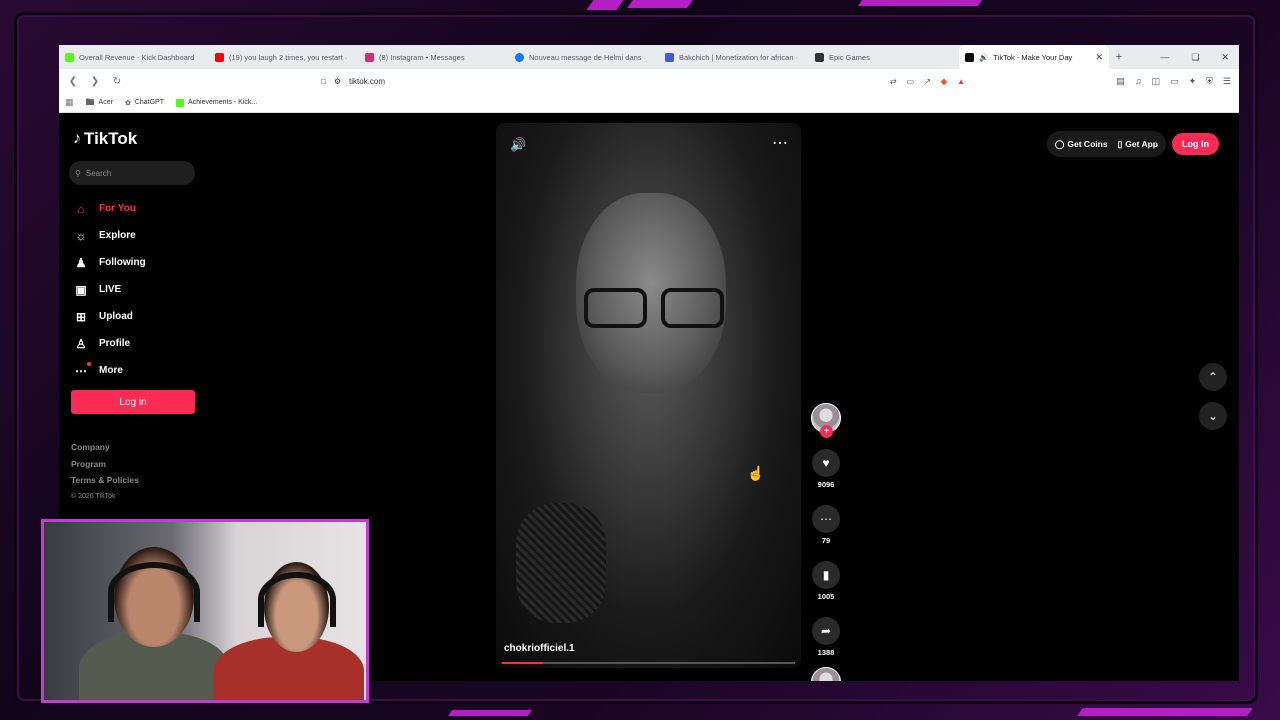  I want to click on more-options-icon: ⋯, so click(780, 143).